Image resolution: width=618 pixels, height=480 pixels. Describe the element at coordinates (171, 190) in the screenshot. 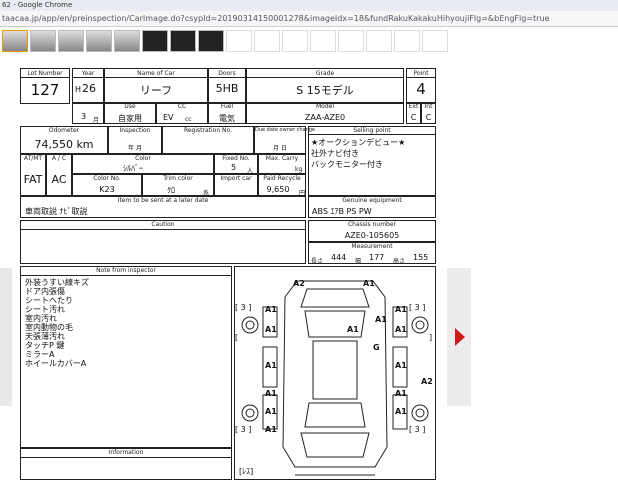

I see `trim-color: ｸﾛ` at that location.